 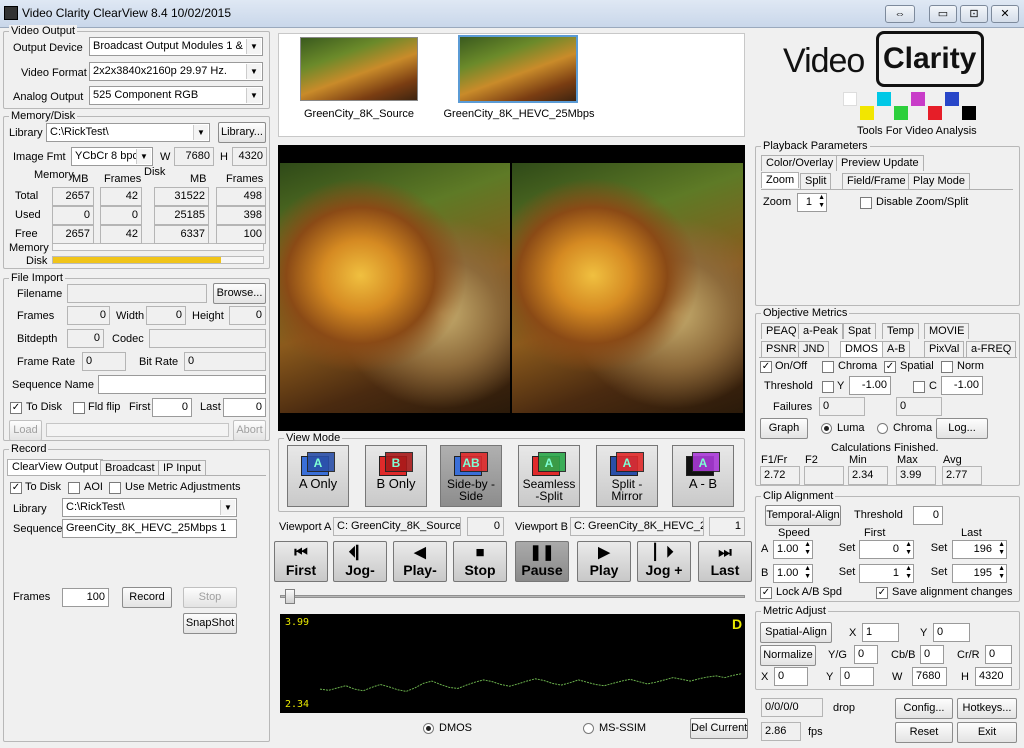 I want to click on chroma-radio, so click(x=882, y=428).